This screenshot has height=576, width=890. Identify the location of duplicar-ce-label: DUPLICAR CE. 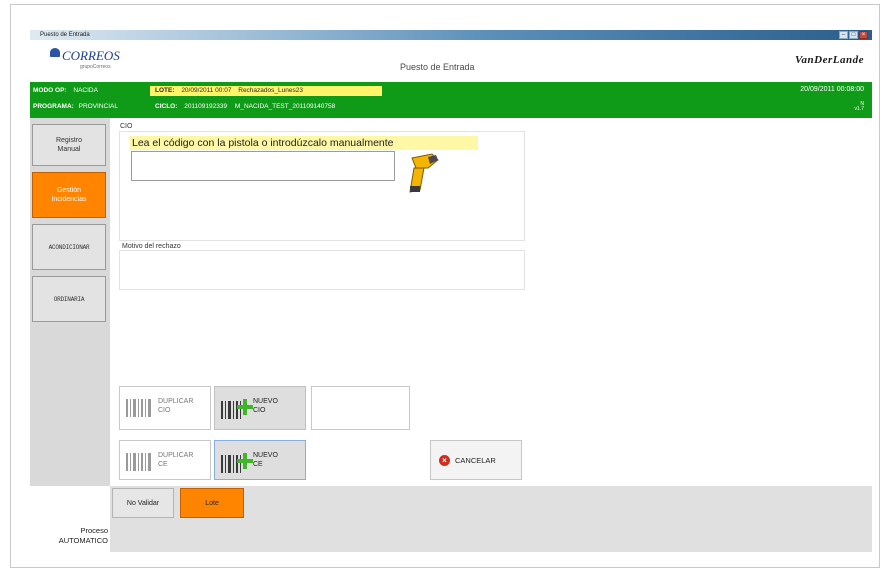
(176, 460).